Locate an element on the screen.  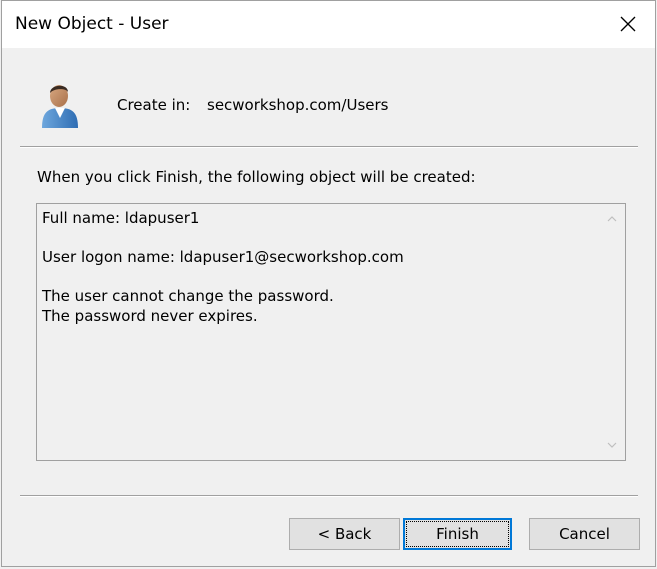
summary-line-cannot-change: The user cannot change the password. is located at coordinates (188, 296).